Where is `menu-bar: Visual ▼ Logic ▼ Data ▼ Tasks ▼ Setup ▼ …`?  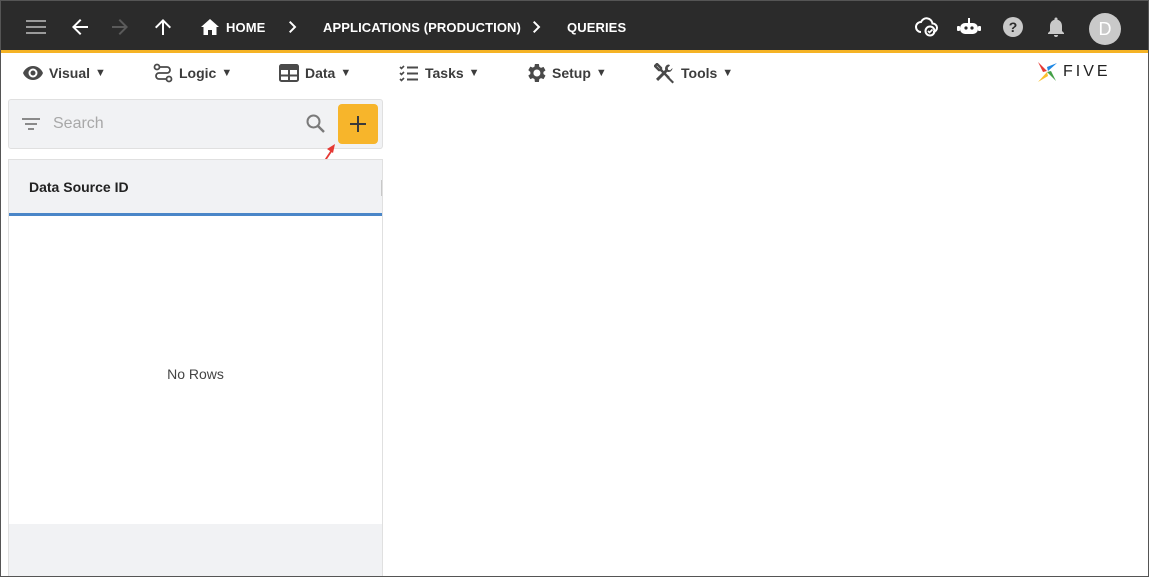 menu-bar: Visual ▼ Logic ▼ Data ▼ Tasks ▼ Setup ▼ … is located at coordinates (574, 74).